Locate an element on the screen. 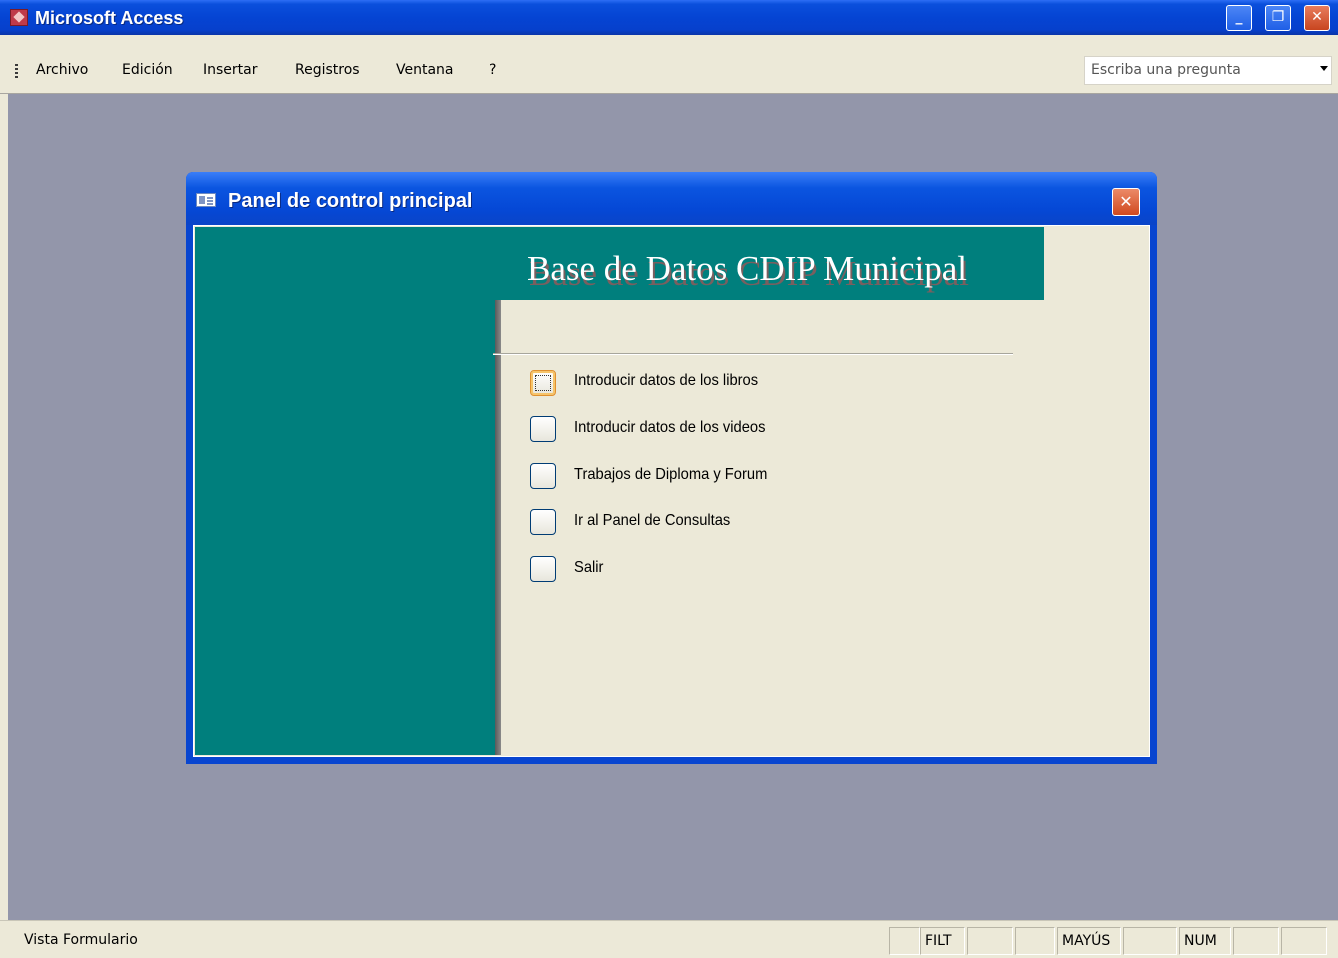  teal-side-panel is located at coordinates (345, 491).